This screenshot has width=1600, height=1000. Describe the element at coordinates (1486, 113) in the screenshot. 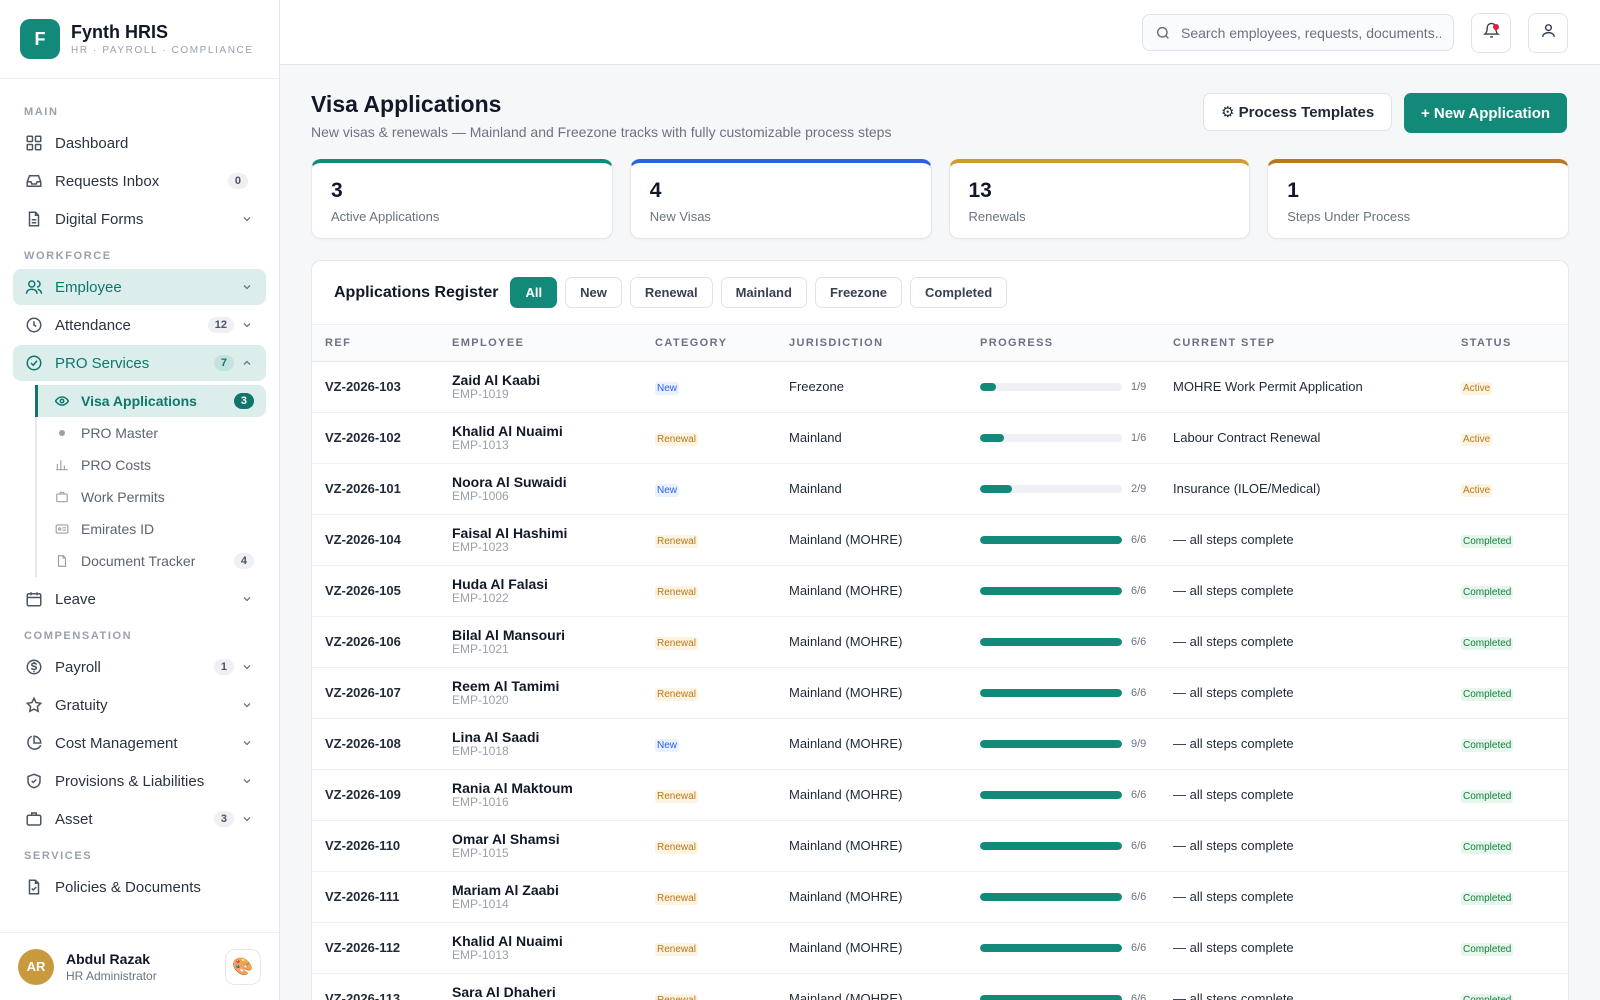

I see `new-application-button: + New Application` at that location.